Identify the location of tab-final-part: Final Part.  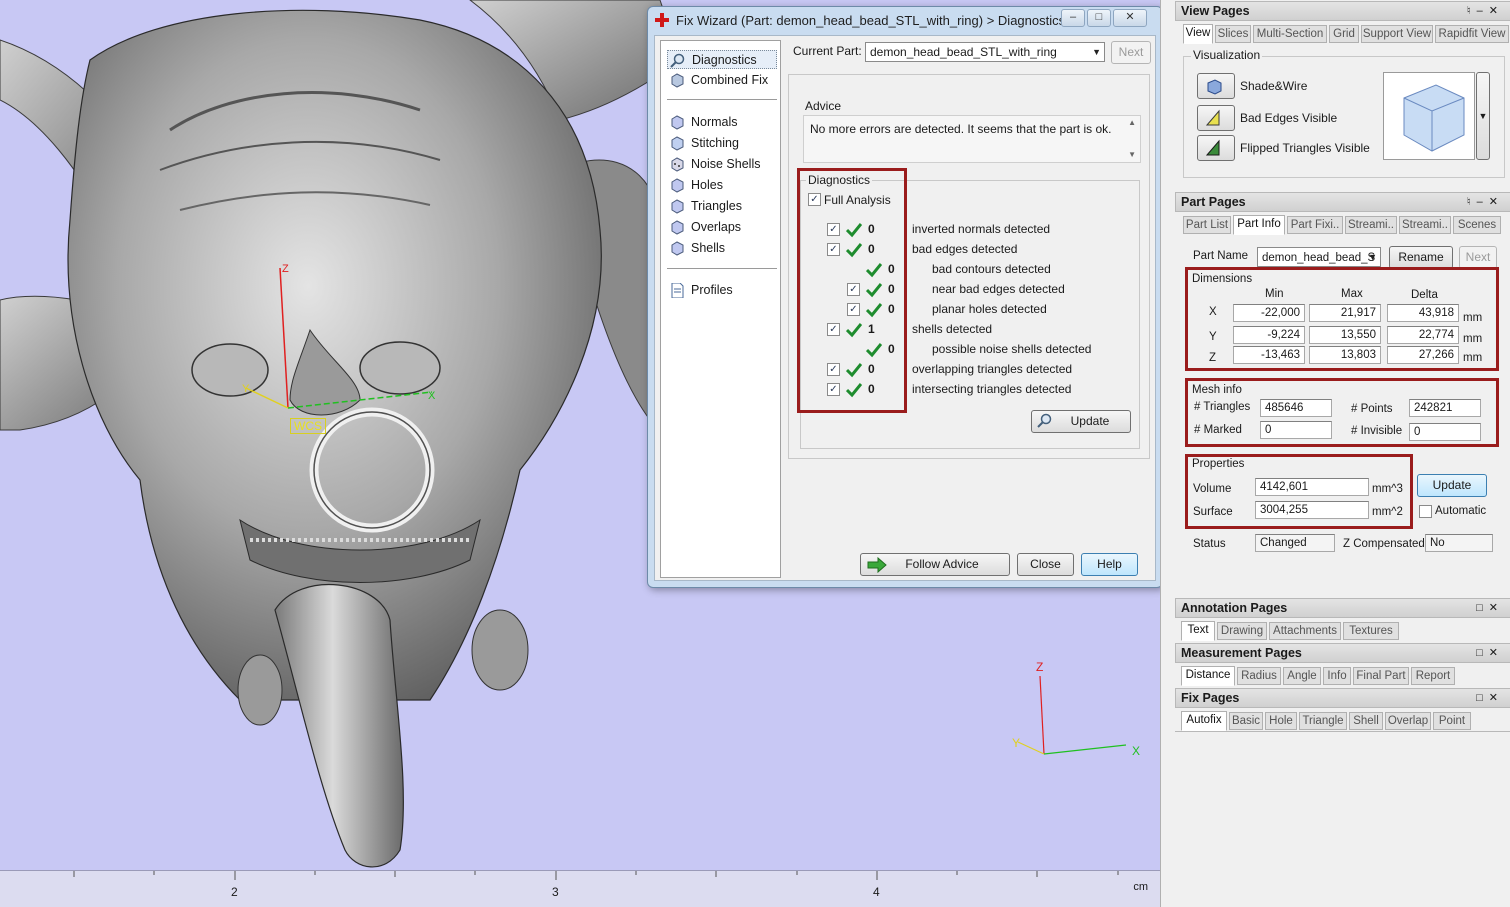
(1381, 676).